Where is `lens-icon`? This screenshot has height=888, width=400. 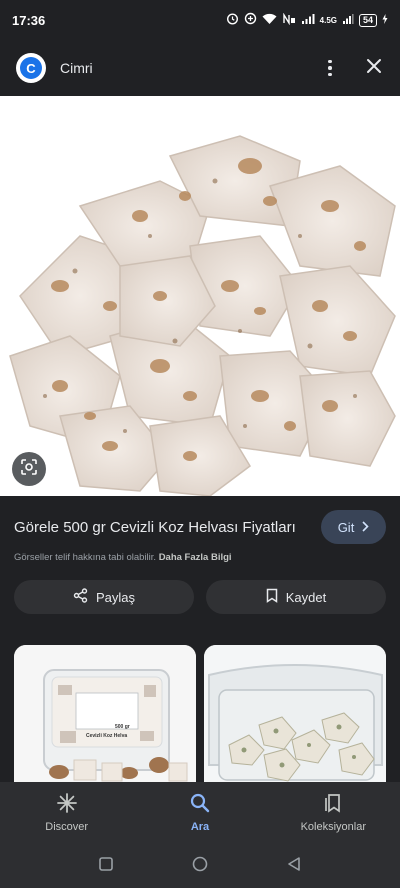
lens-icon is located at coordinates (29, 469).